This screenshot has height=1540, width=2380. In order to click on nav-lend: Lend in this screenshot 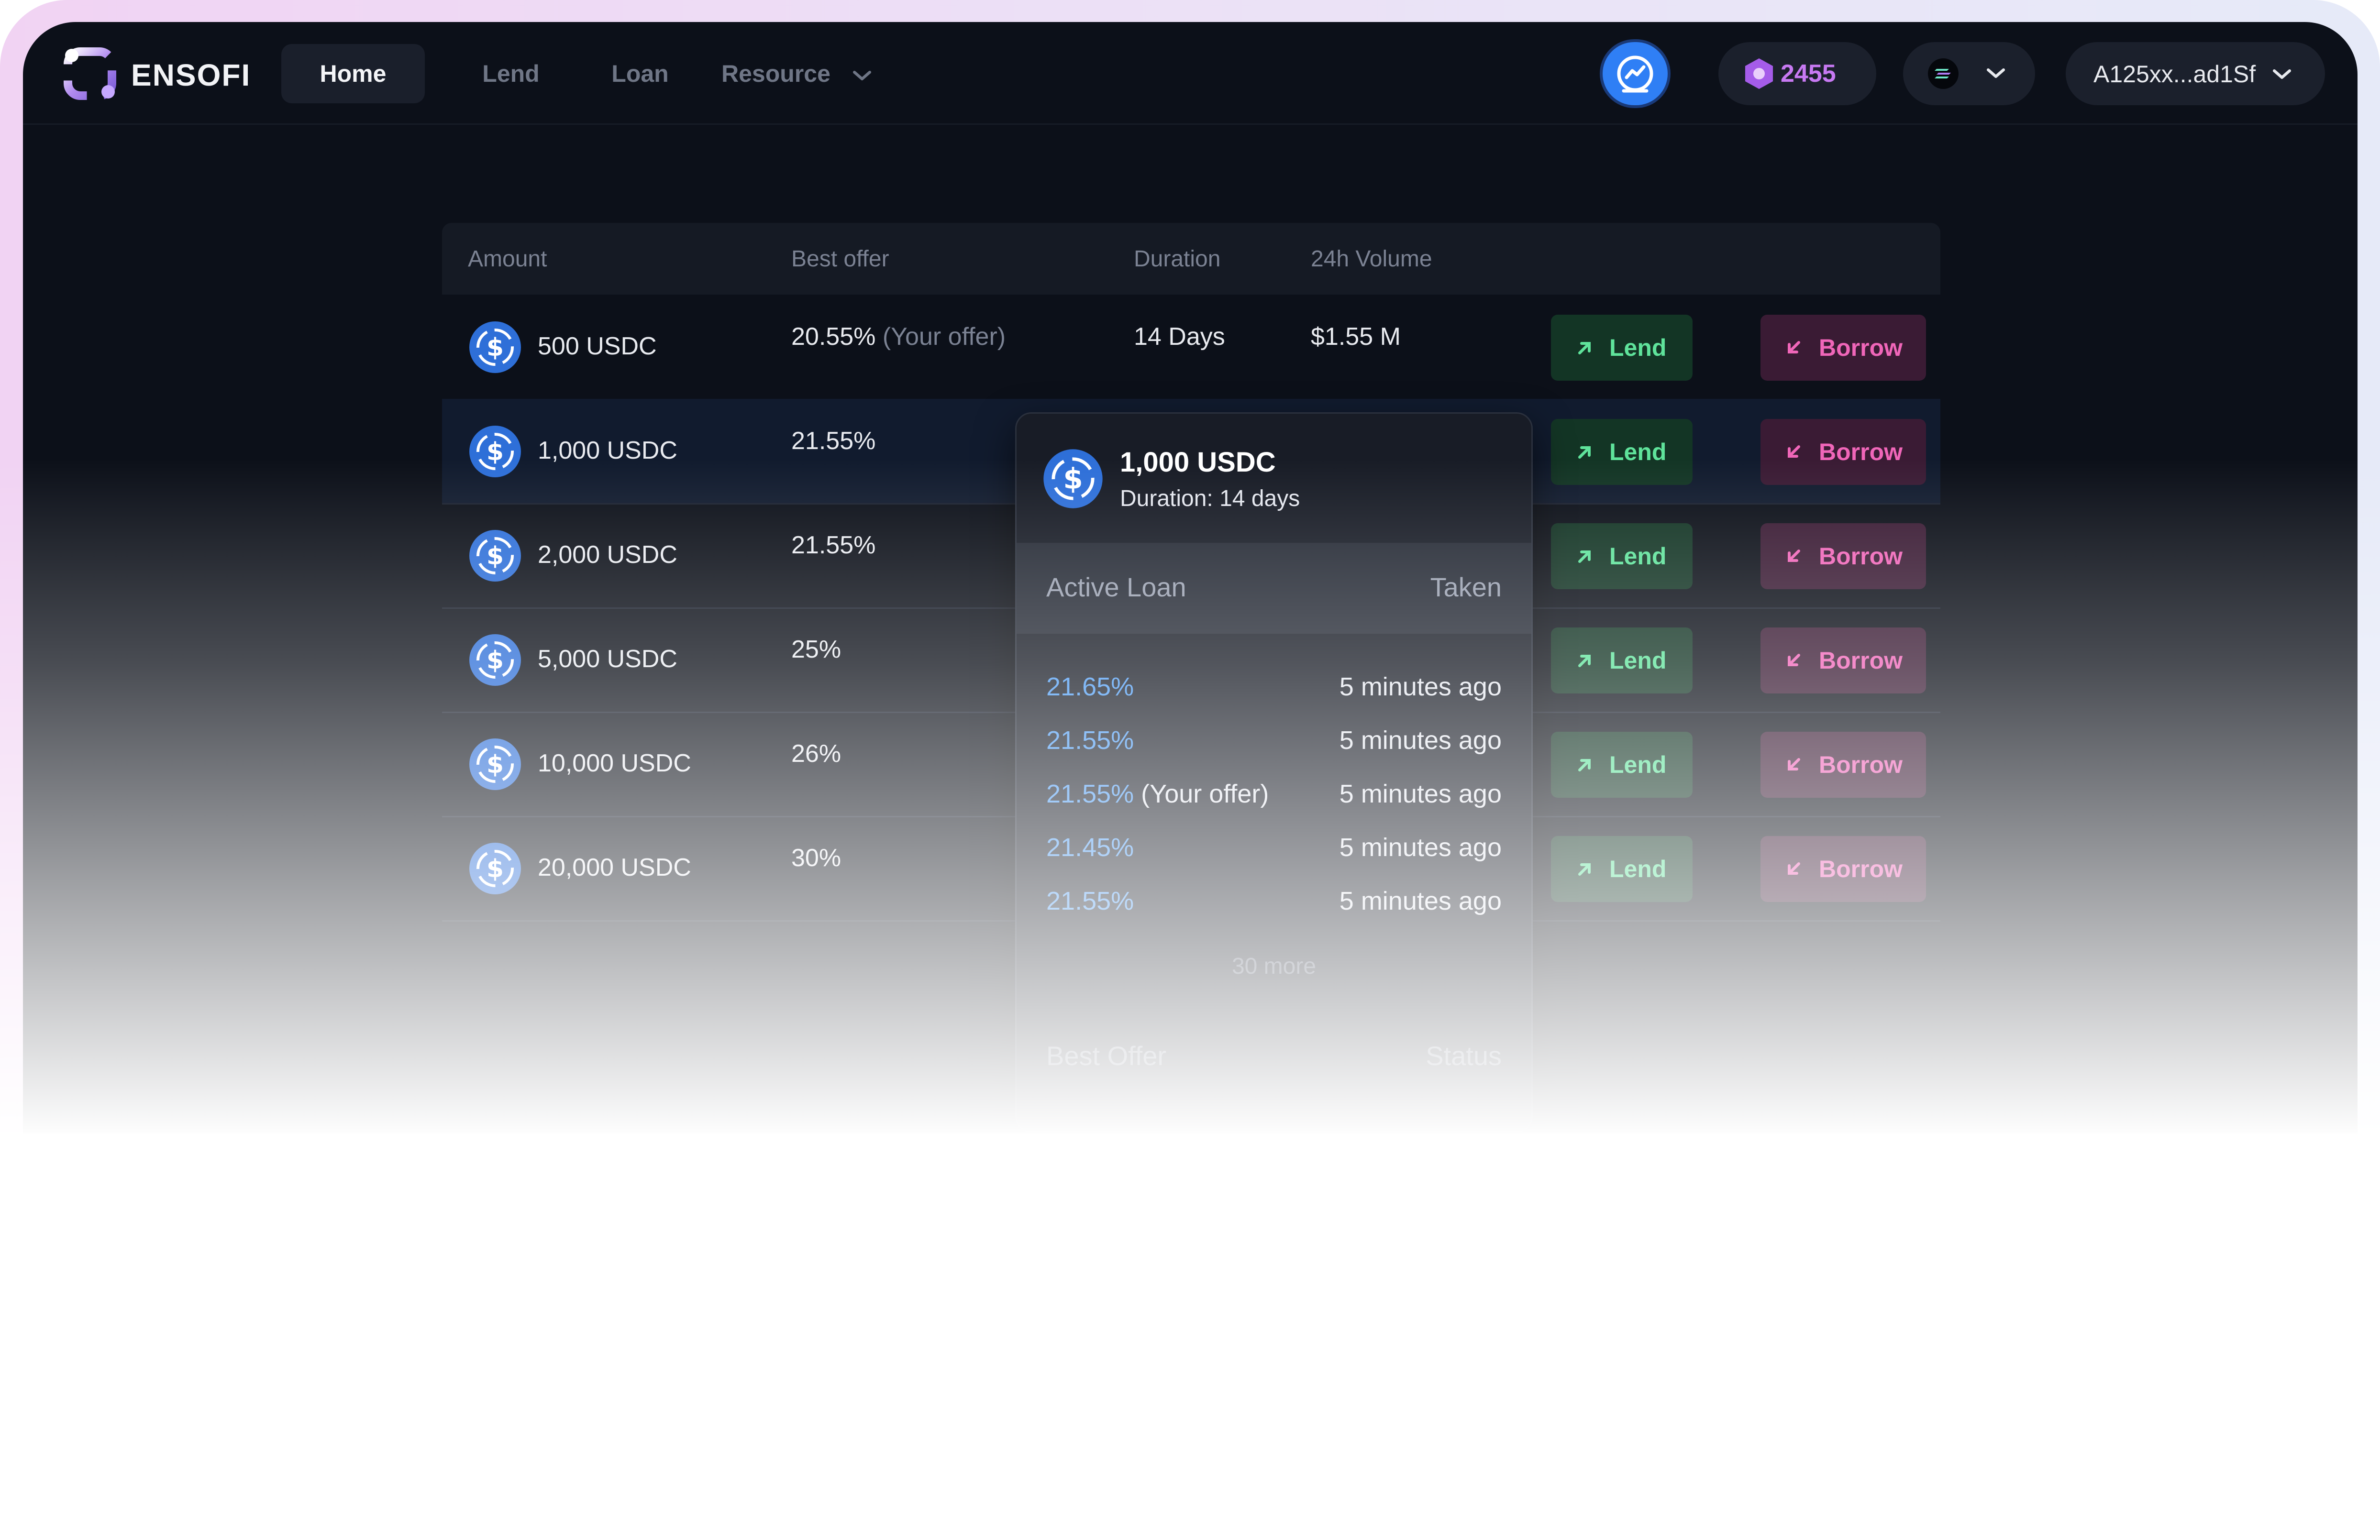, I will do `click(511, 73)`.